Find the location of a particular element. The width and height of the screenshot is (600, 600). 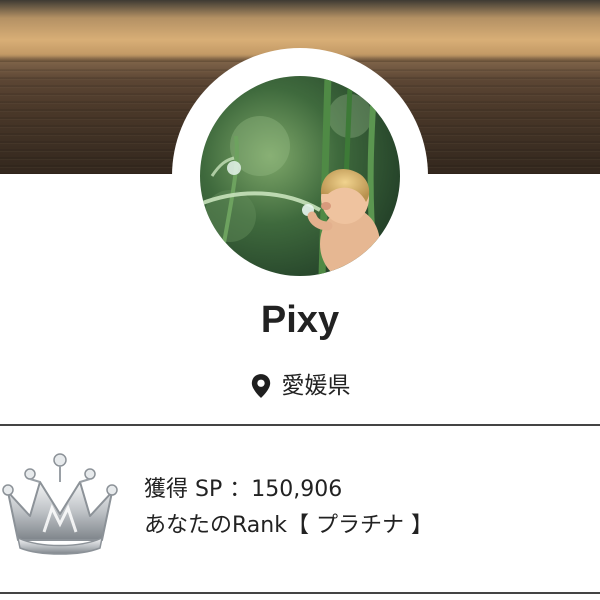

crown-icon is located at coordinates (60, 504).